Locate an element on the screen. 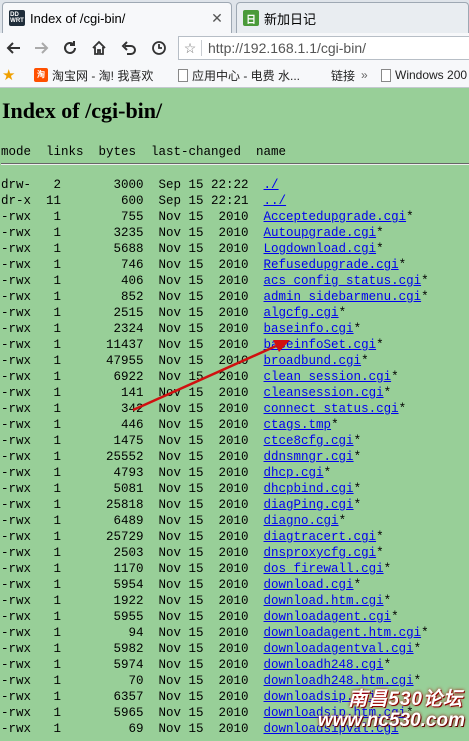 This screenshot has height=741, width=469. chevron-right-icon: » is located at coordinates (364, 75).